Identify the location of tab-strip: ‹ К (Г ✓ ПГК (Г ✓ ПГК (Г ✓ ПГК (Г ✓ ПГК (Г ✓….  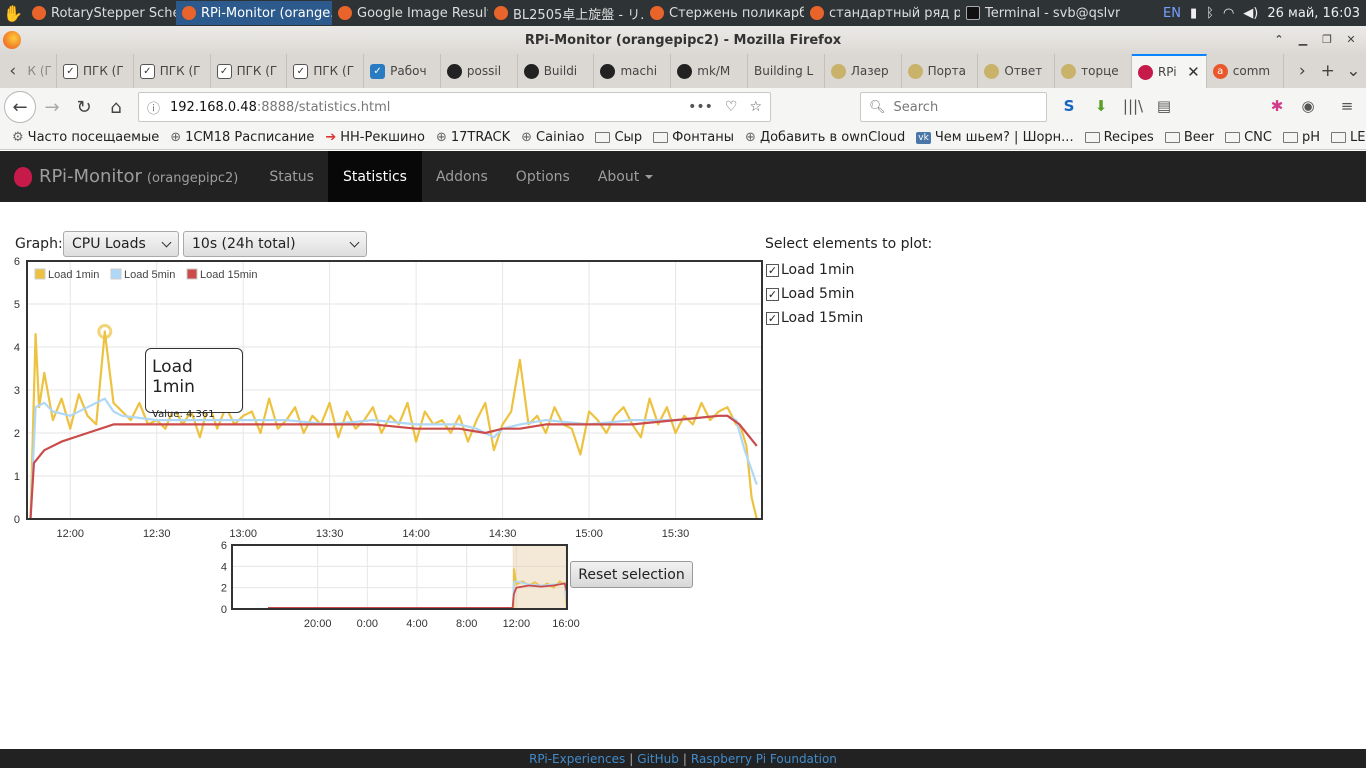
(683, 71).